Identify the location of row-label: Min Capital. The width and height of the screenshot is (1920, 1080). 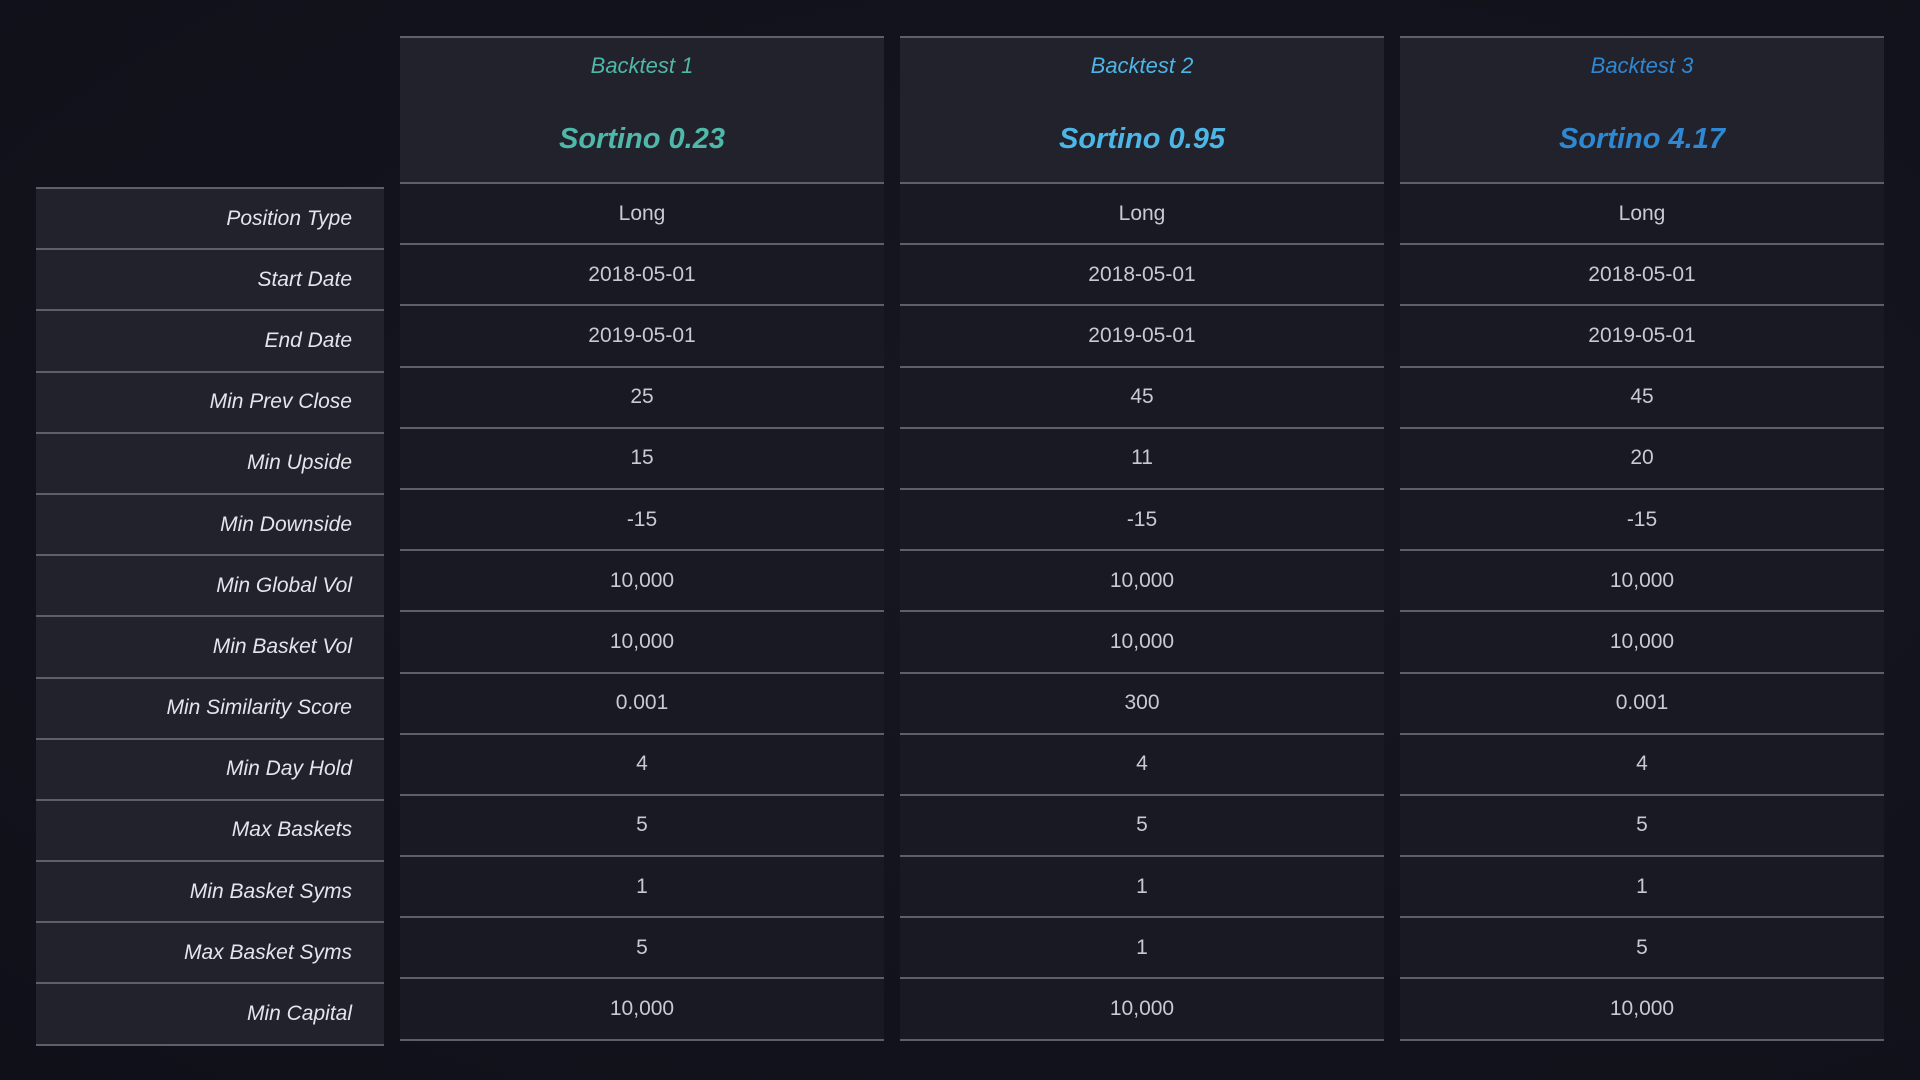
(210, 1015).